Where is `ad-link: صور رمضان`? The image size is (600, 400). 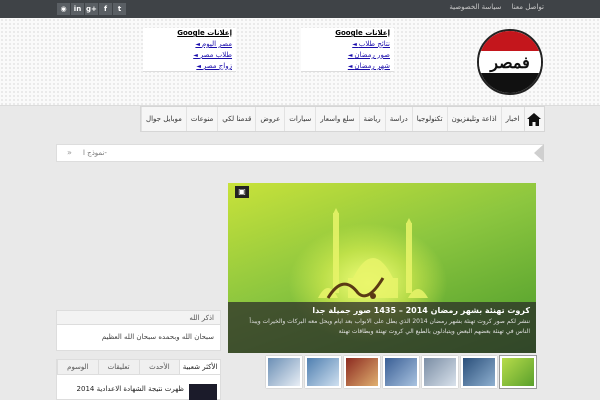 ad-link: صور رمضان is located at coordinates (347, 55).